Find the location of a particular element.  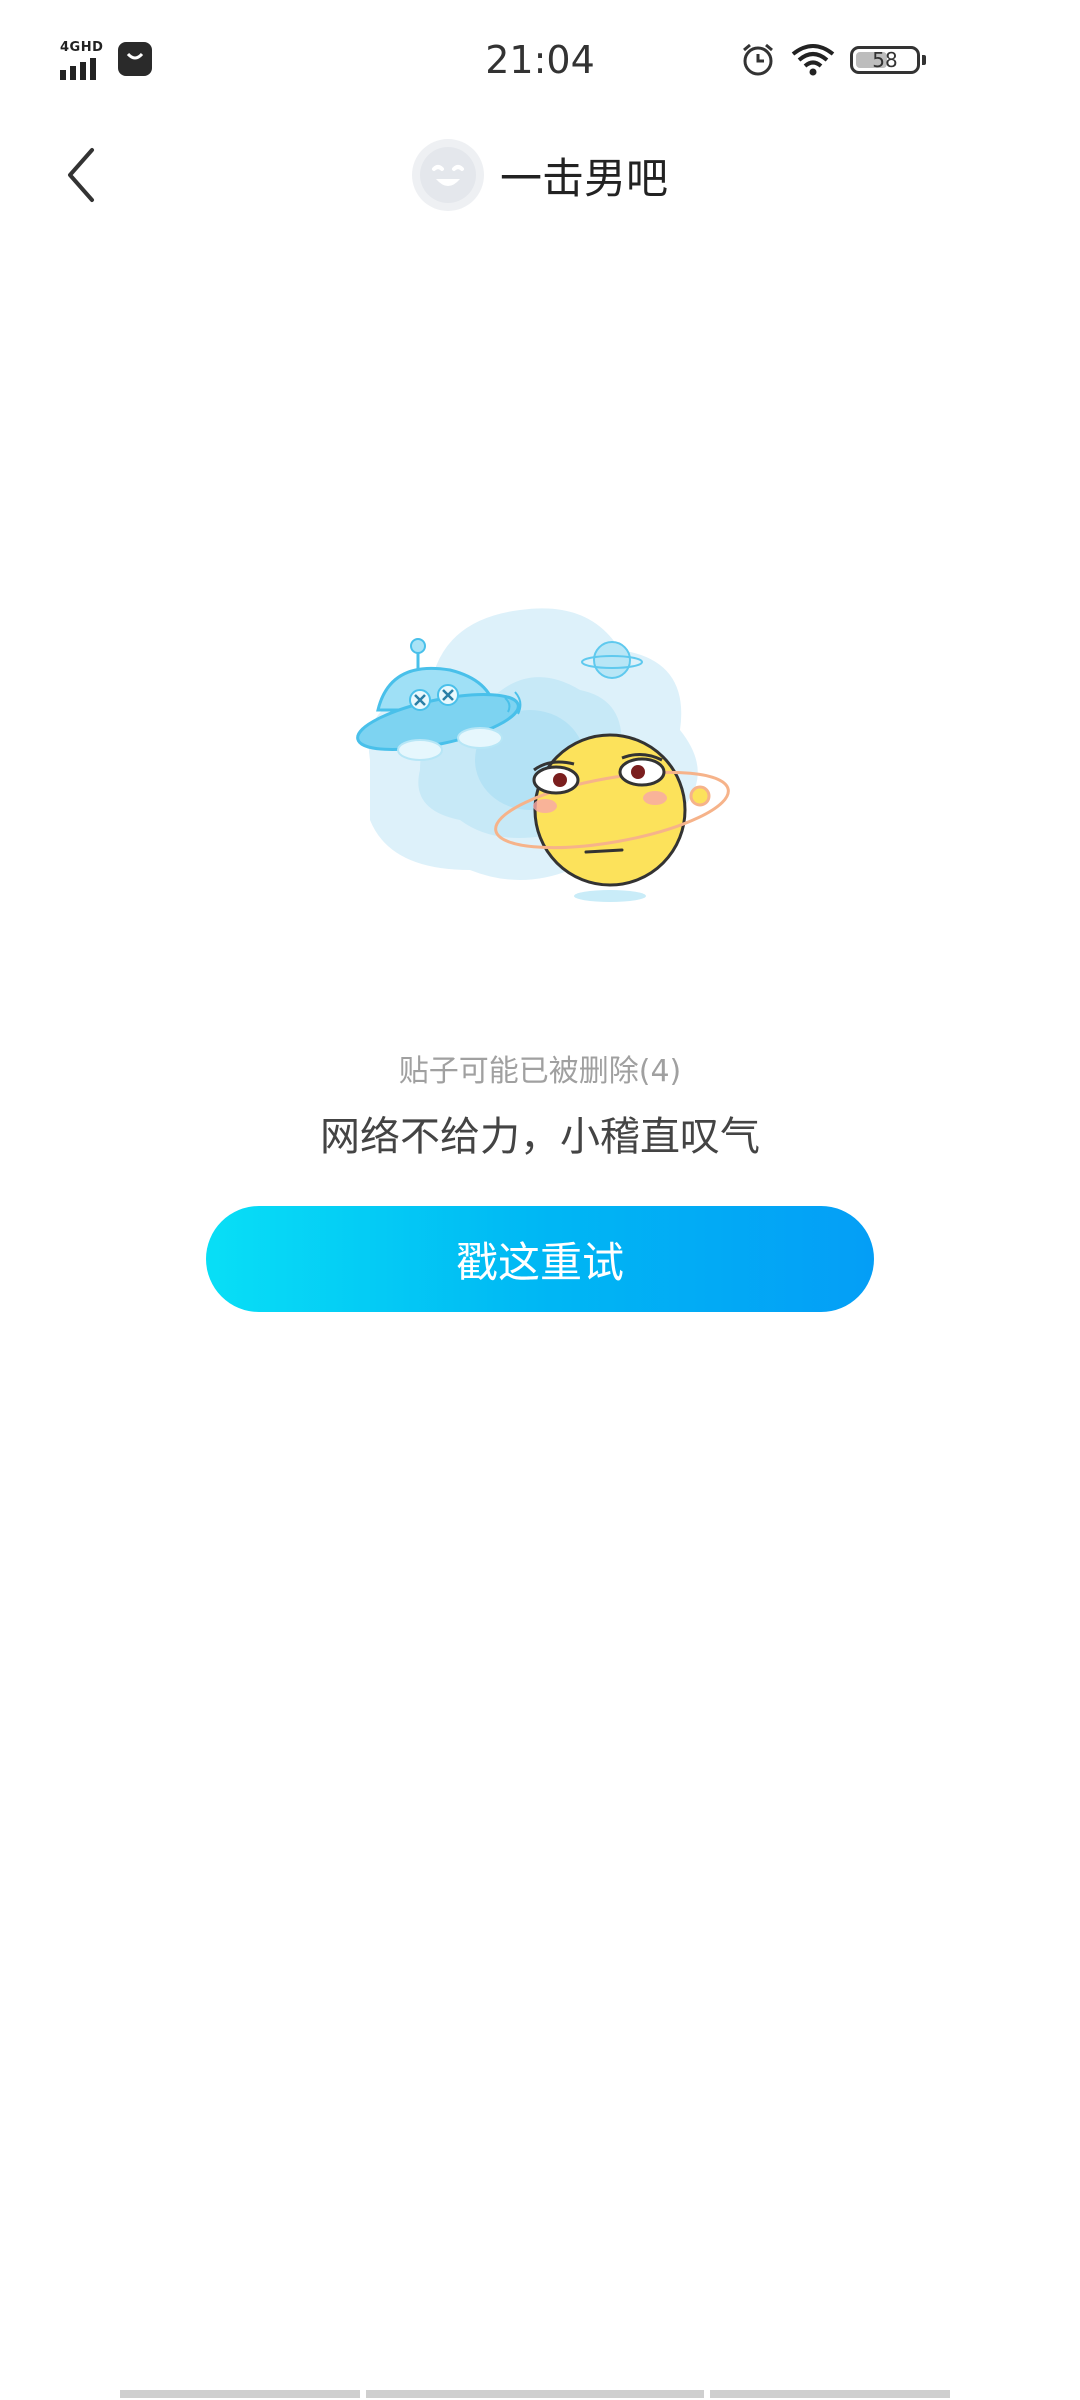

laughing-face-icon is located at coordinates (447, 175).